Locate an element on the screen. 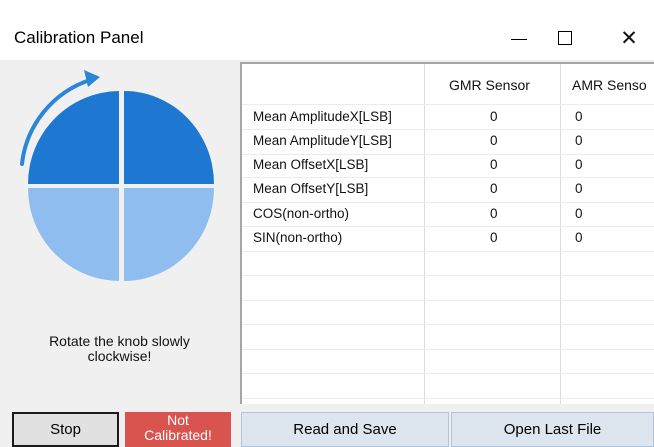  amr-value-mean-amplitude-x: 0 is located at coordinates (579, 116).